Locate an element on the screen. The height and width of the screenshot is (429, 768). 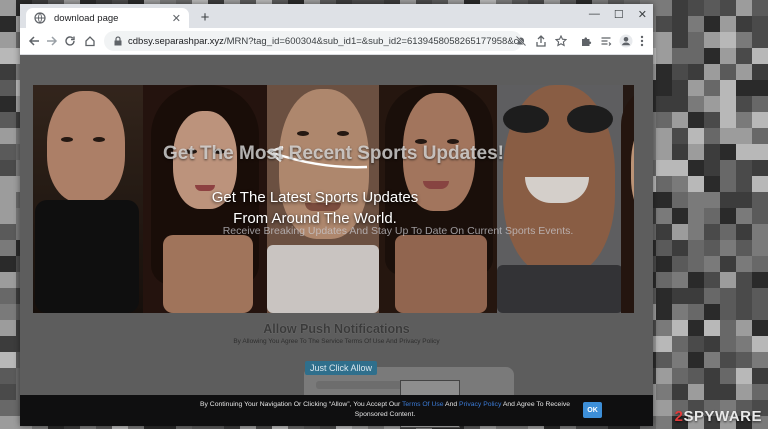
reading-list-icon is located at coordinates (606, 41).